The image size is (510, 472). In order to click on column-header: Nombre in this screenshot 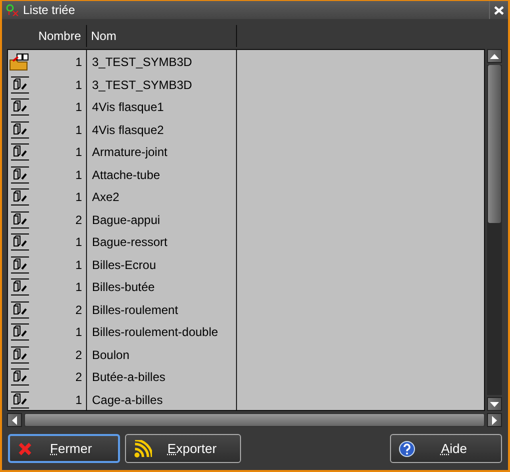, I will do `click(47, 36)`.